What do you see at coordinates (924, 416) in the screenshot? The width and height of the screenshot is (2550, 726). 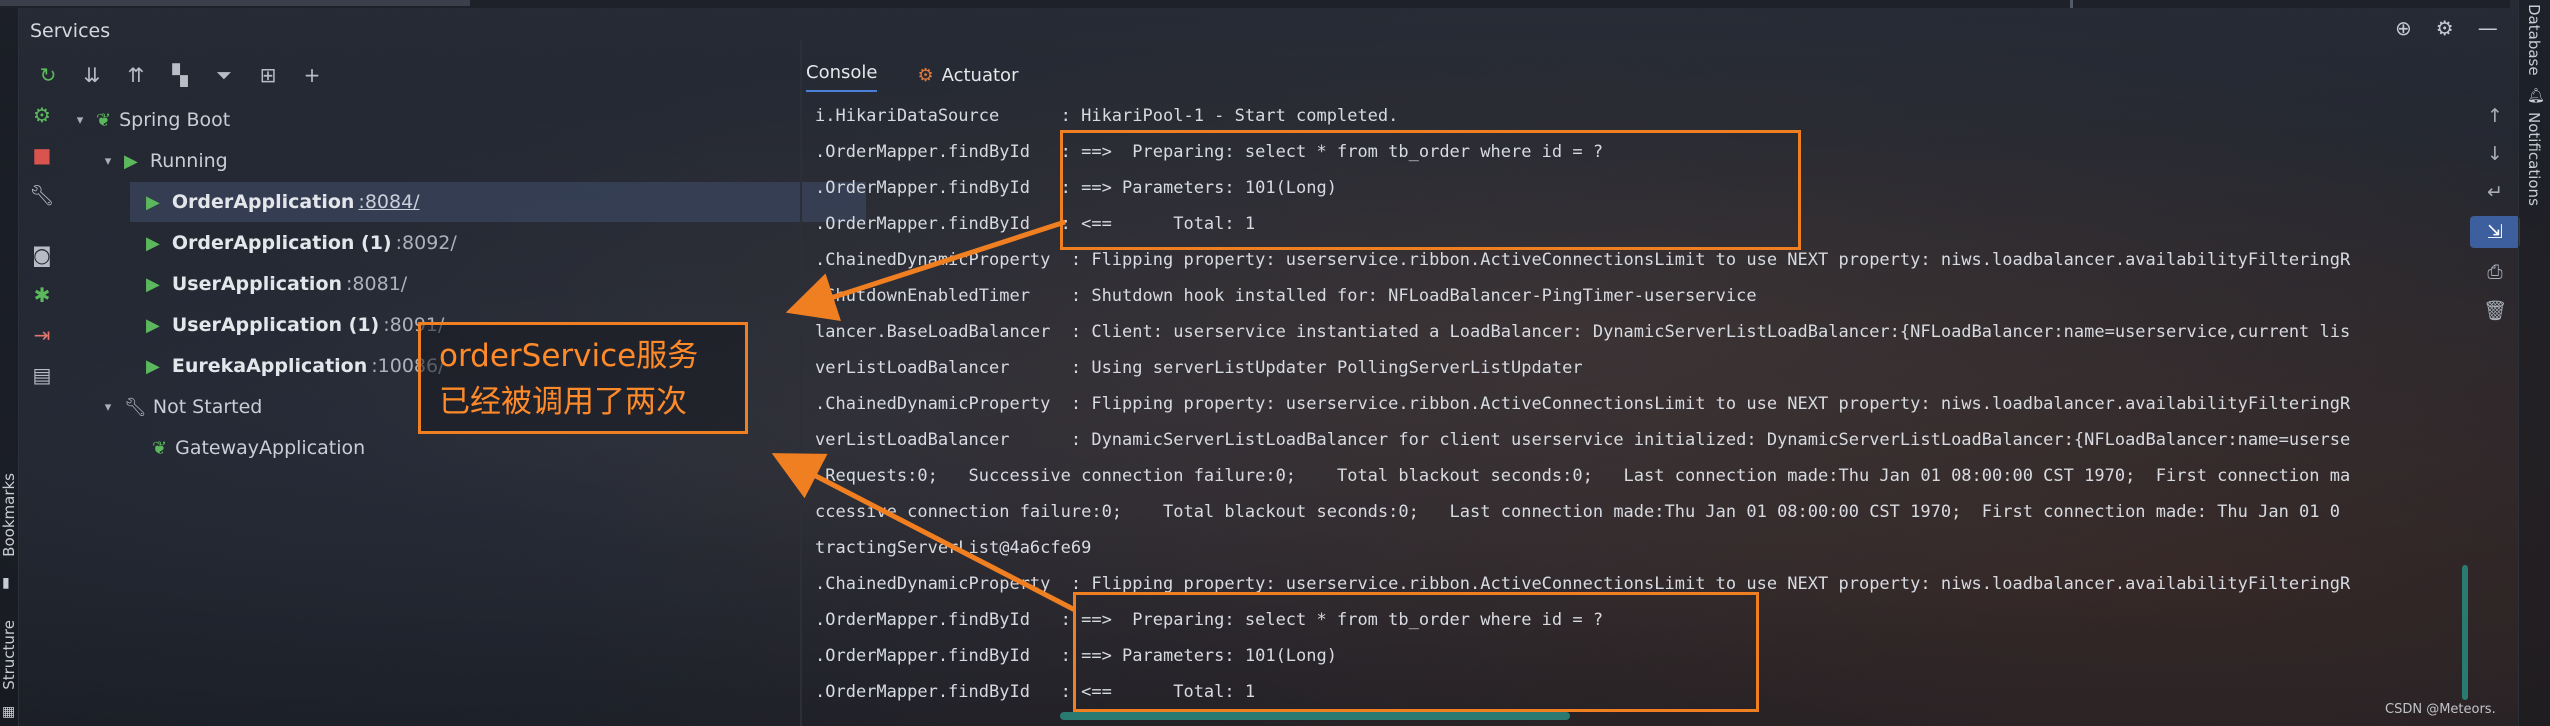 I see `annotation-arrows` at bounding box center [924, 416].